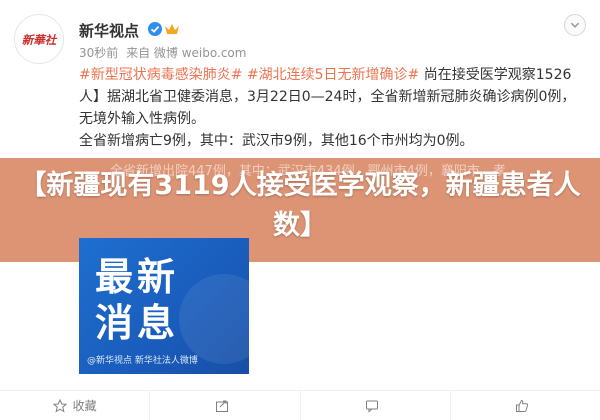 Image resolution: width=600 pixels, height=420 pixels. What do you see at coordinates (142, 361) in the screenshot?
I see `news-image-caption: @新华视点 新华社法人微博` at bounding box center [142, 361].